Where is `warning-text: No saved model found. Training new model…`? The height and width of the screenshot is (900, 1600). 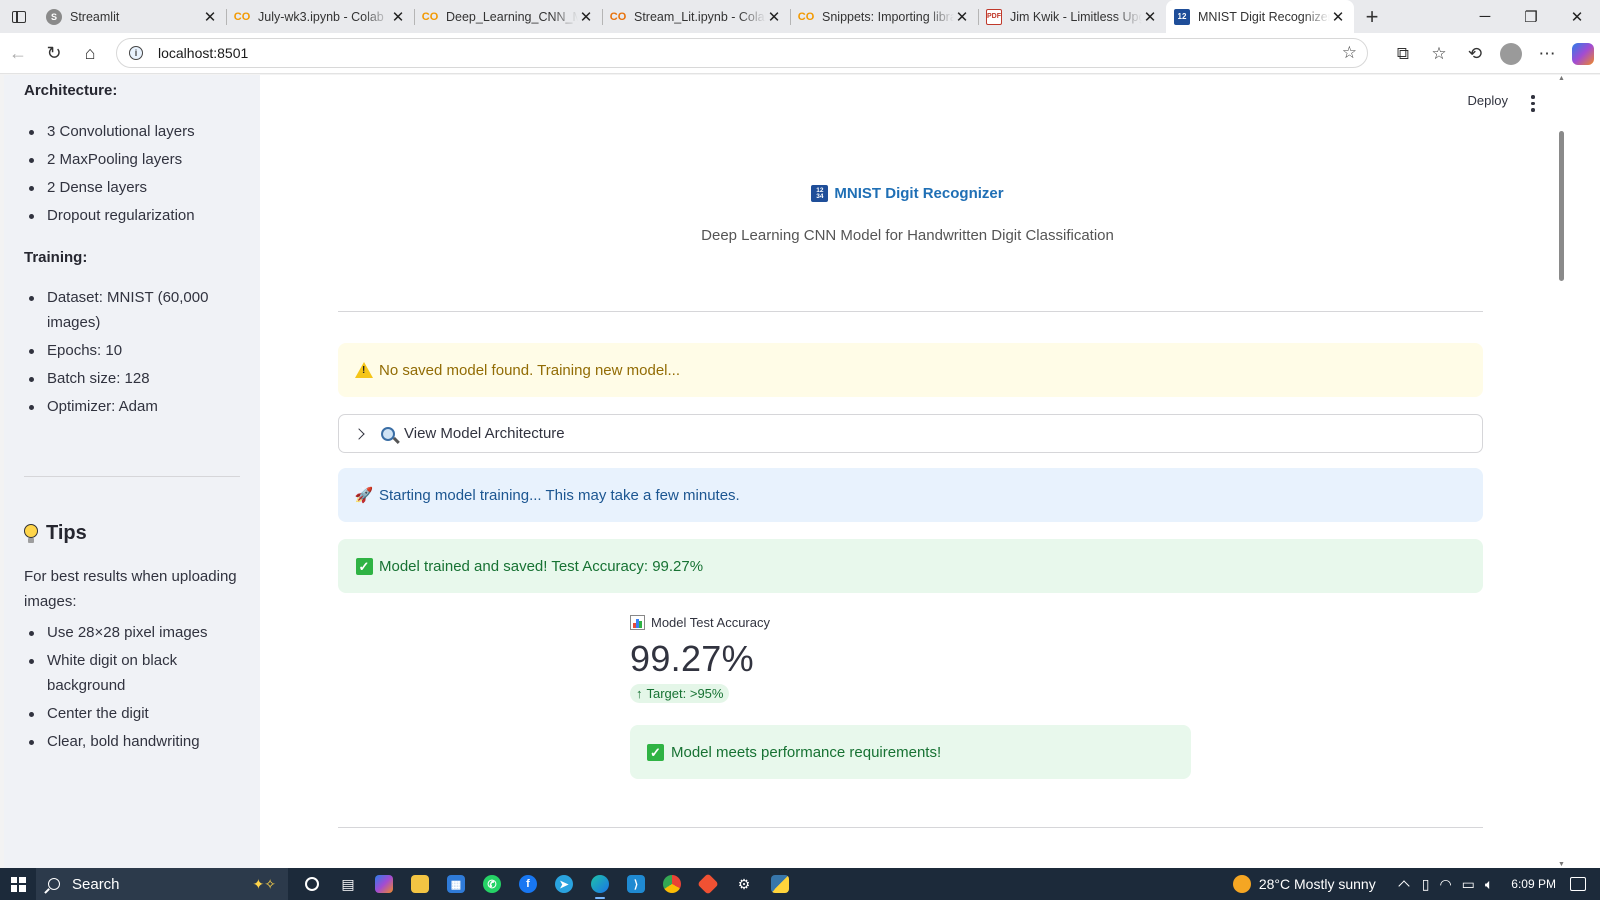
warning-text: No saved model found. Training new model… is located at coordinates (530, 370).